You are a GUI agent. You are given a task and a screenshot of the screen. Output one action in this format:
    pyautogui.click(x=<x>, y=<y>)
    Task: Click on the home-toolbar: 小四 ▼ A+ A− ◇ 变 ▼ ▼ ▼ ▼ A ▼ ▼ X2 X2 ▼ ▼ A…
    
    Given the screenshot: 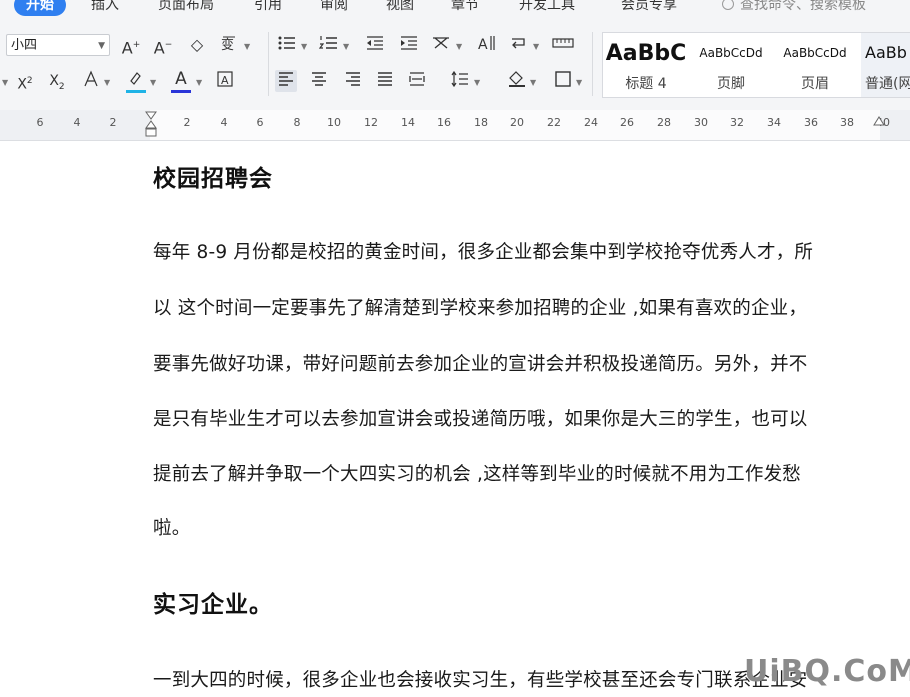 What is the action you would take?
    pyautogui.click(x=455, y=64)
    